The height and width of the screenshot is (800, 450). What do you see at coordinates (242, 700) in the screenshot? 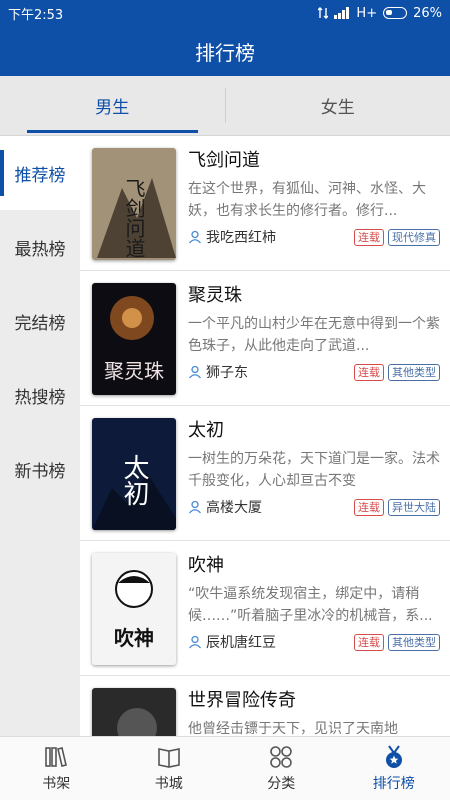
I see `book-title: 世界冒险传奇` at bounding box center [242, 700].